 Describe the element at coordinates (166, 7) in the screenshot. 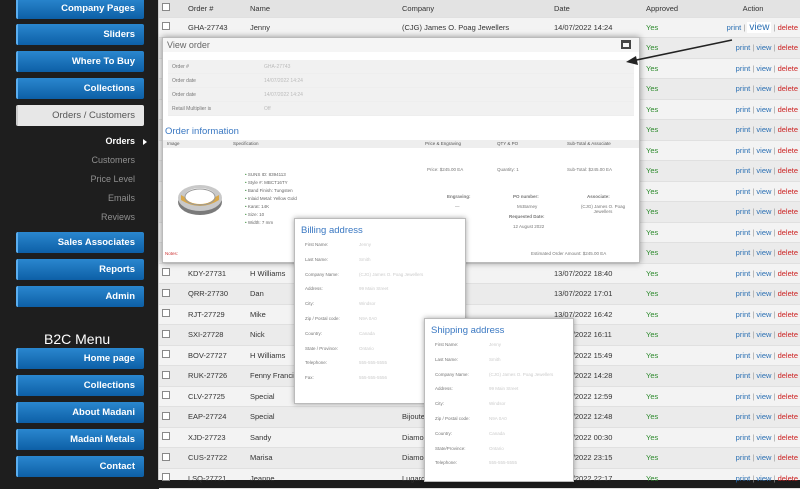

I see `select-all-checkbox` at that location.